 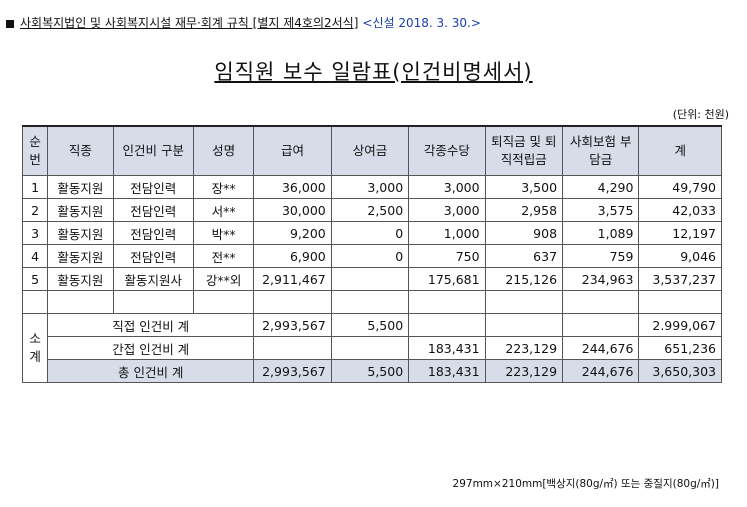 What do you see at coordinates (35, 150) in the screenshot?
I see `col-header-no: 순번` at bounding box center [35, 150].